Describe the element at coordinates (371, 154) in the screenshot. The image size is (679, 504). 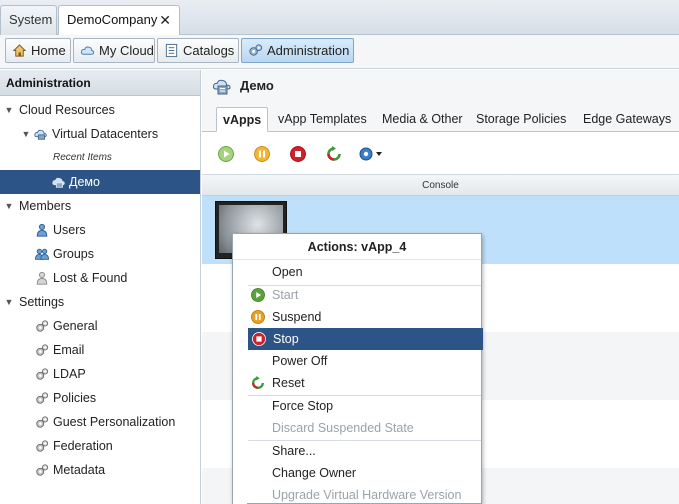
I see `actions-gear-icon` at that location.